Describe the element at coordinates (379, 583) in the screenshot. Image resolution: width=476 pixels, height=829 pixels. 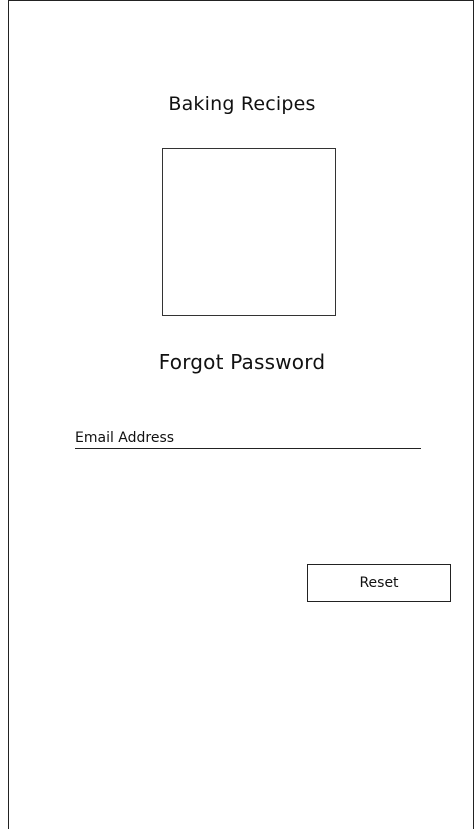
I see `reset-button: Reset` at that location.